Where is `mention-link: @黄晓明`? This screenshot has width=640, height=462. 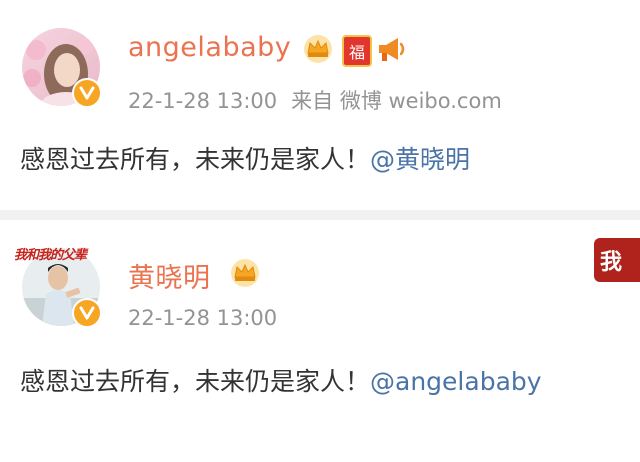
mention-link: @黄晓明 is located at coordinates (420, 159).